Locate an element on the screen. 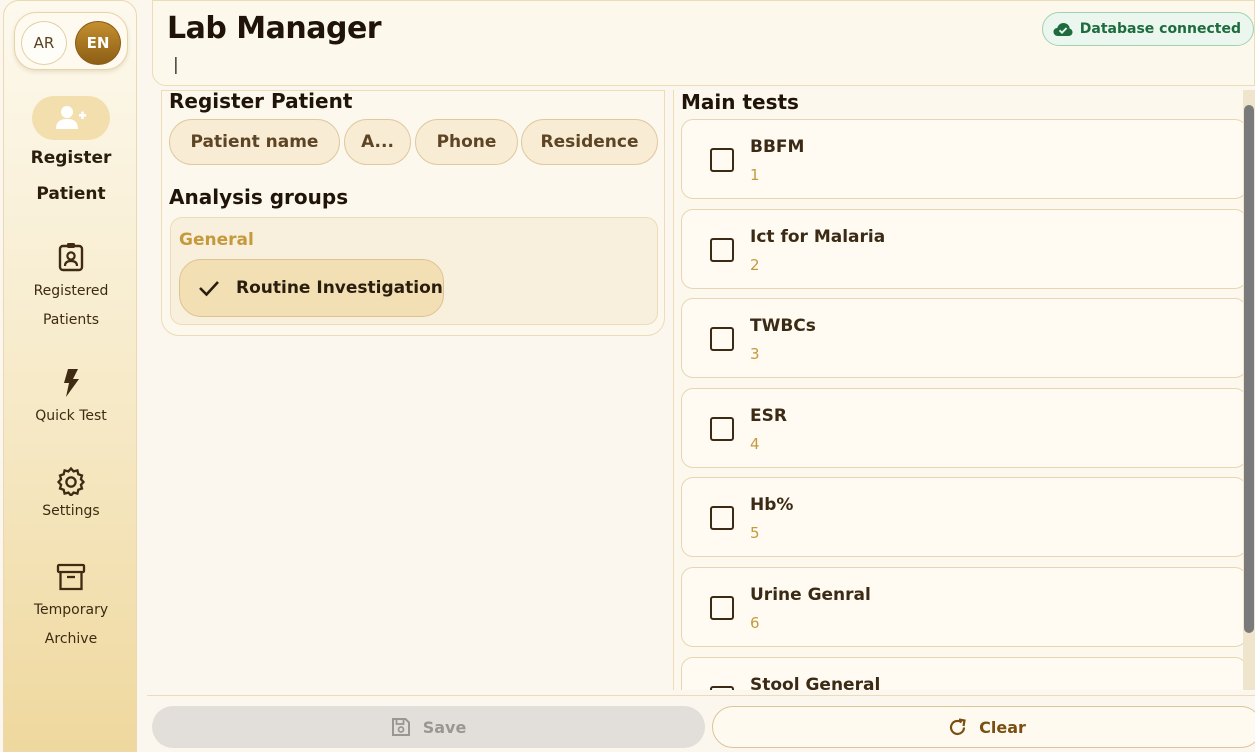 The width and height of the screenshot is (1255, 752). action-bar: Save Clear is located at coordinates (701, 723).